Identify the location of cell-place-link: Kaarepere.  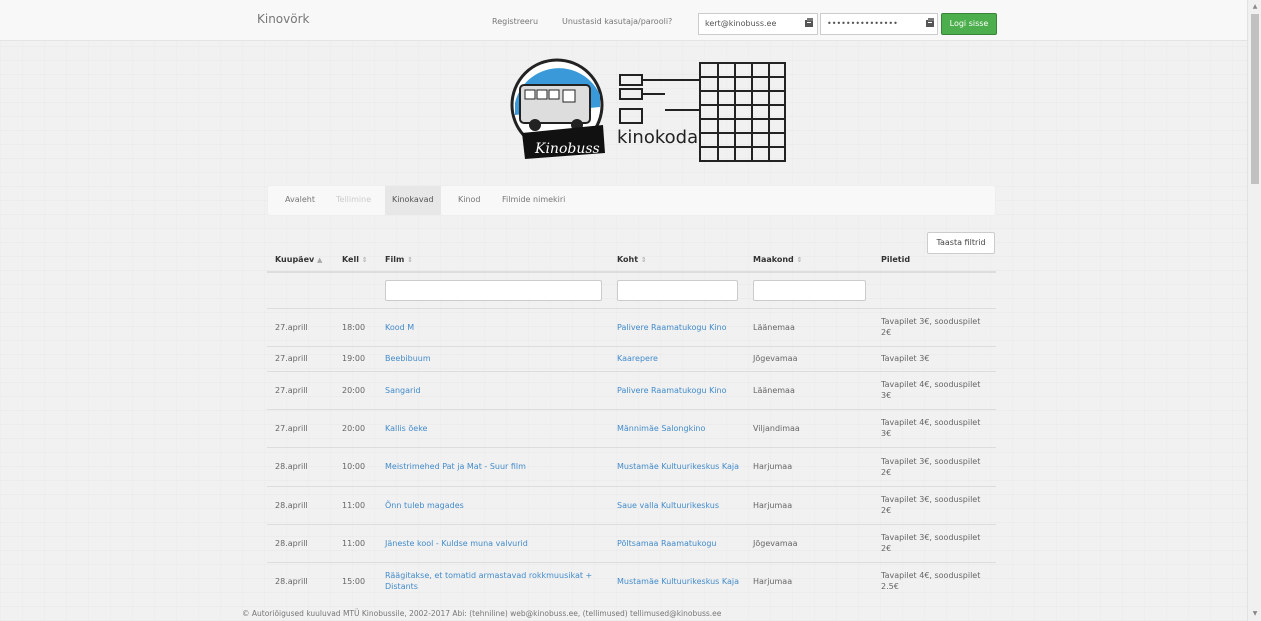
(679, 358).